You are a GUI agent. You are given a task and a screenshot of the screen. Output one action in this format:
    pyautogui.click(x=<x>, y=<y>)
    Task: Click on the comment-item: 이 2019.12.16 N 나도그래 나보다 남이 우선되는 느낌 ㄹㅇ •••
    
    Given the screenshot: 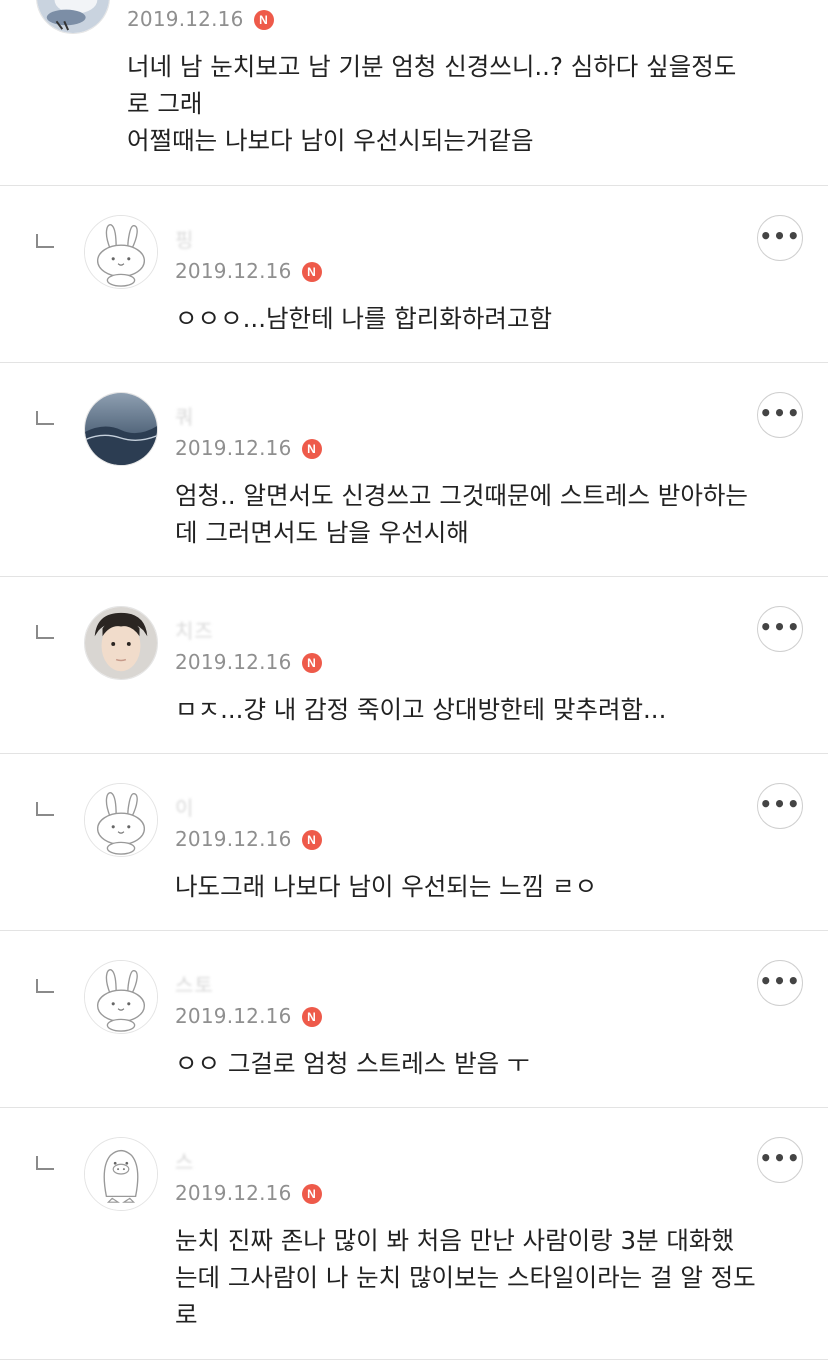 What is the action you would take?
    pyautogui.click(x=414, y=842)
    